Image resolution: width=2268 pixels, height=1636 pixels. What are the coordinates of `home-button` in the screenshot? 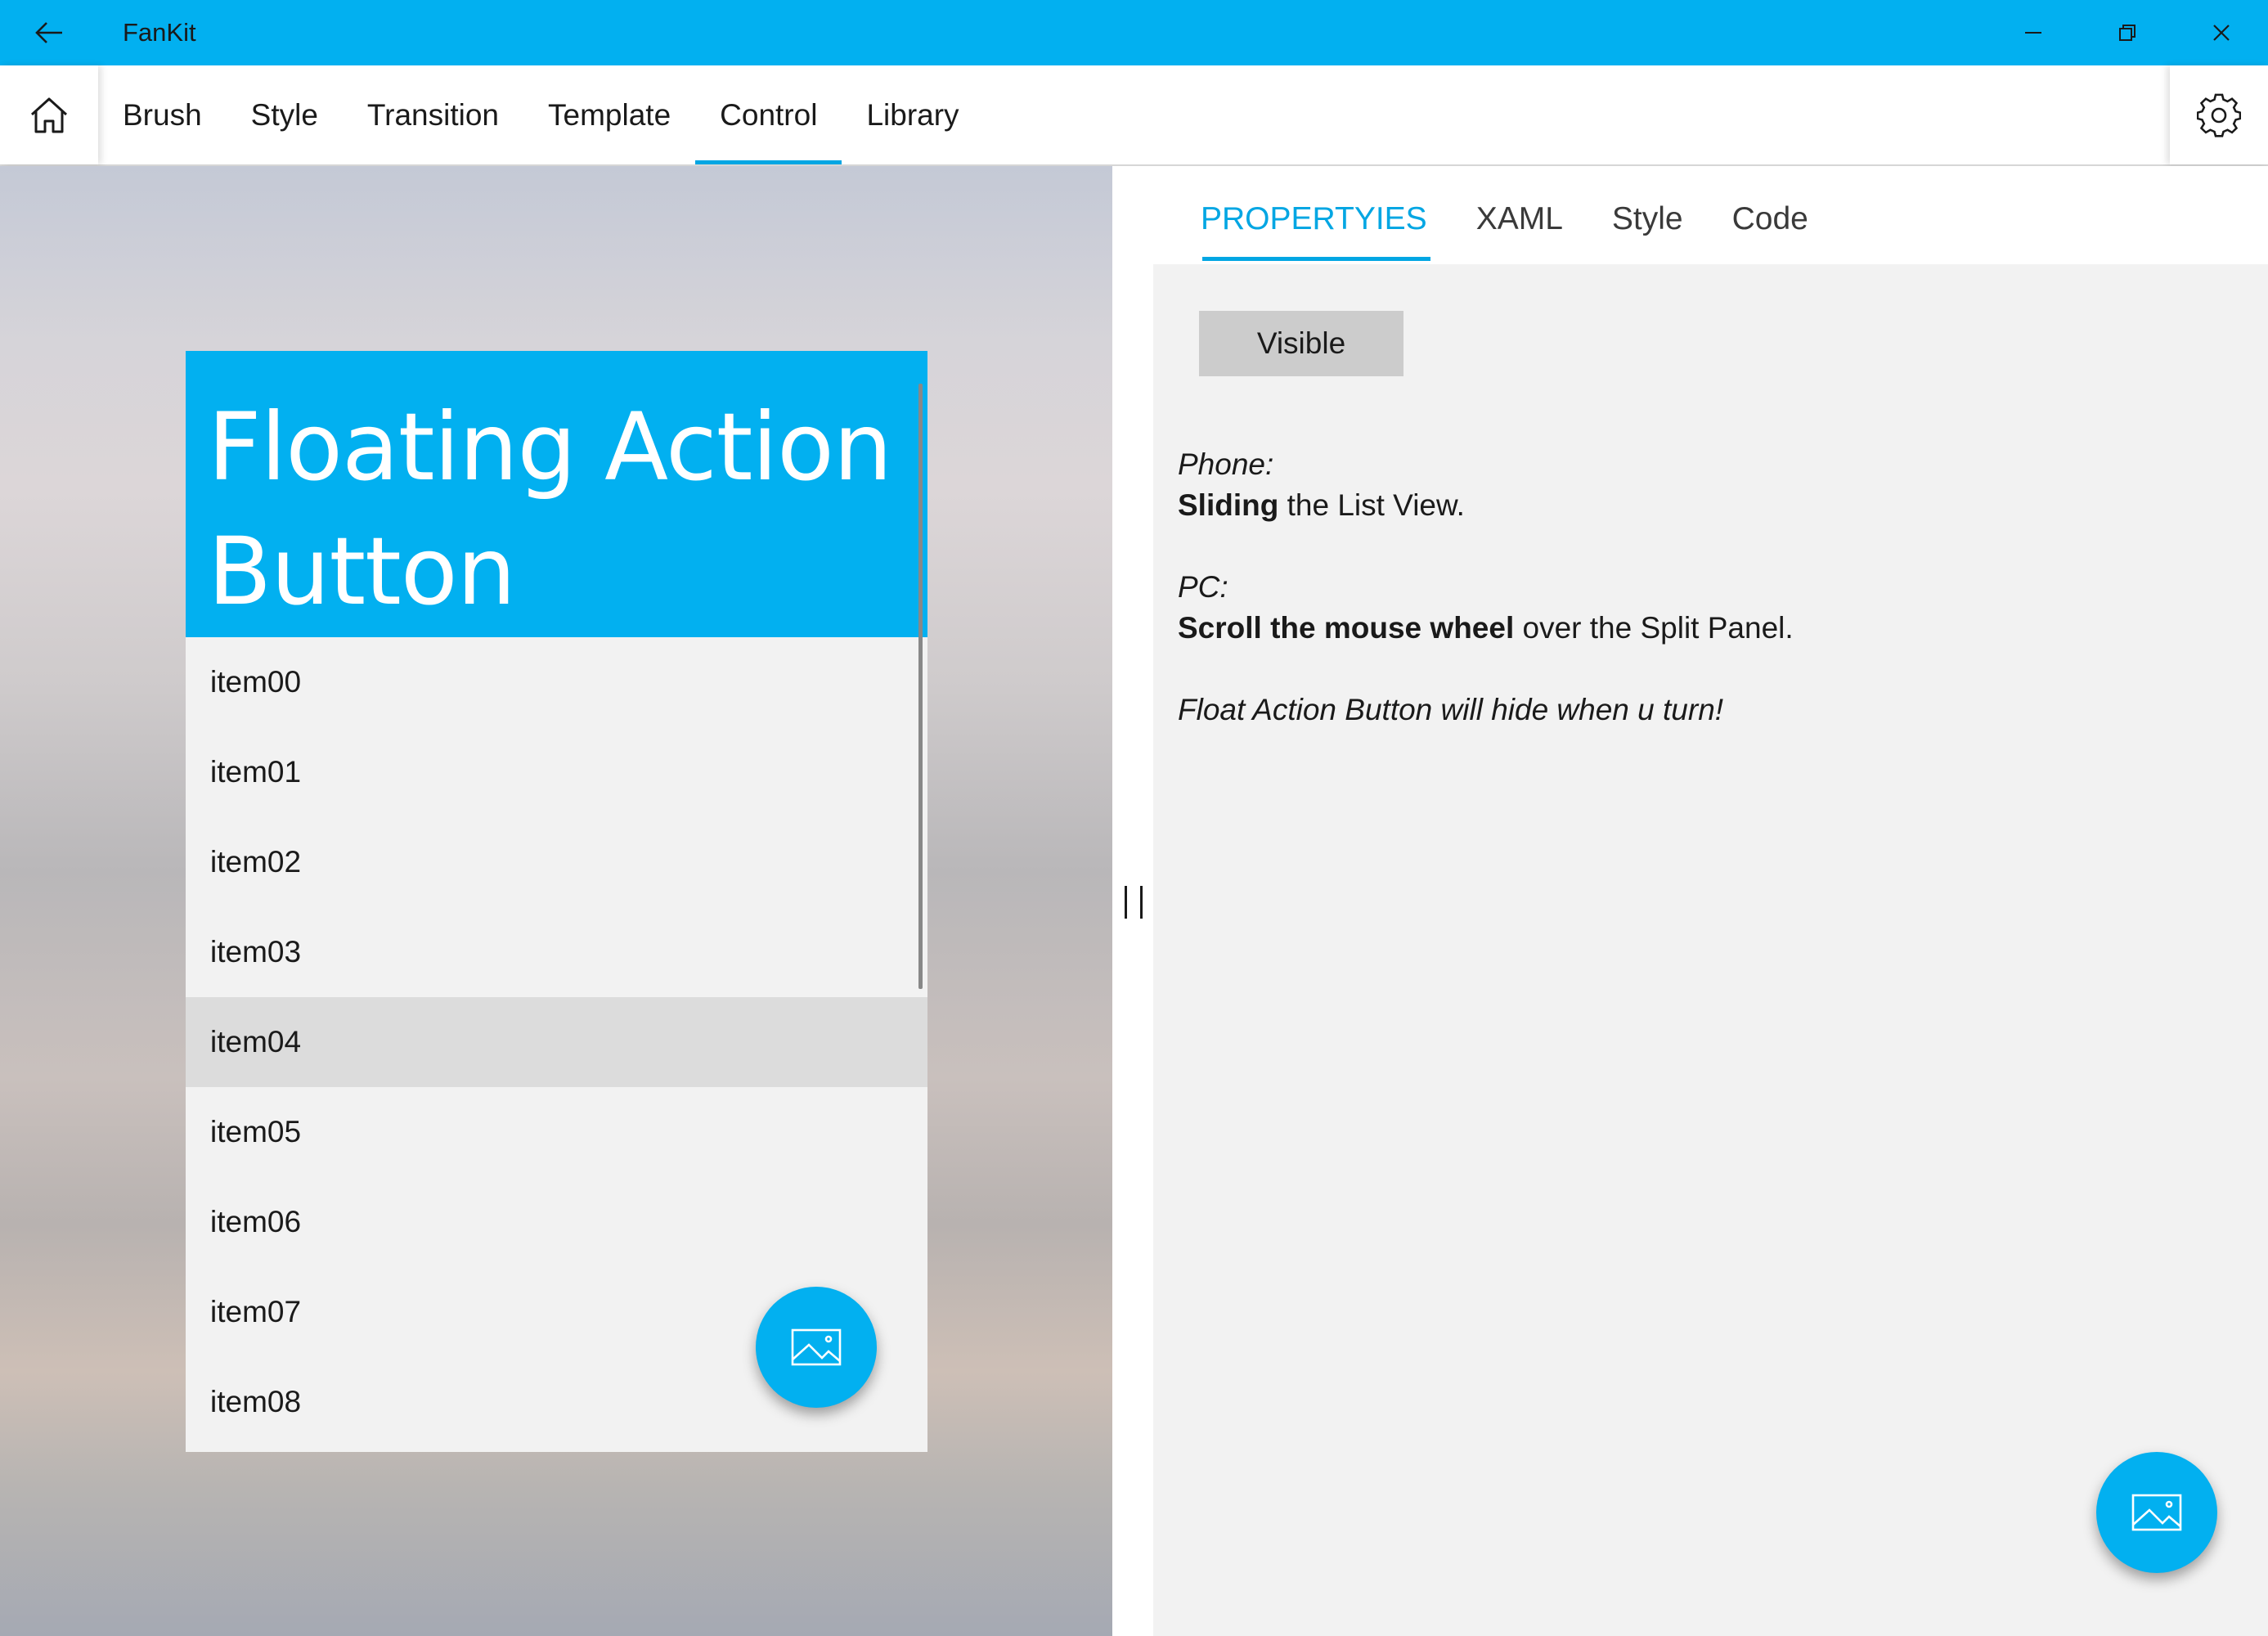 It's located at (49, 114).